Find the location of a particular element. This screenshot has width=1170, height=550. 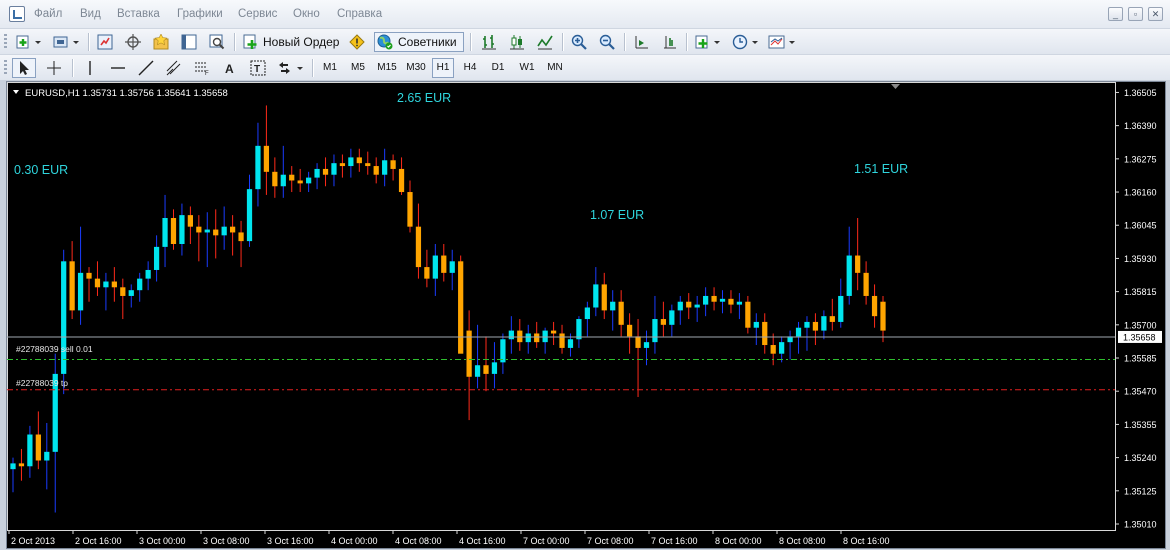

menu-view: Вид is located at coordinates (90, 14).